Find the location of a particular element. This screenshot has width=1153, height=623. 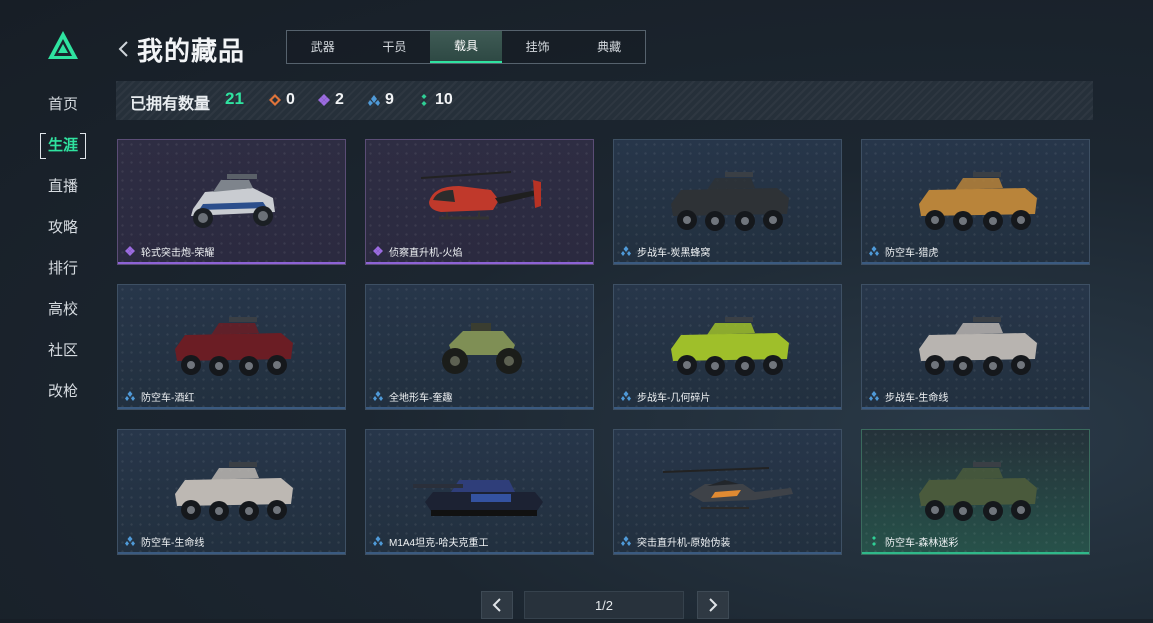

vehicle-name: 防空车-酒红 is located at coordinates (168, 398).